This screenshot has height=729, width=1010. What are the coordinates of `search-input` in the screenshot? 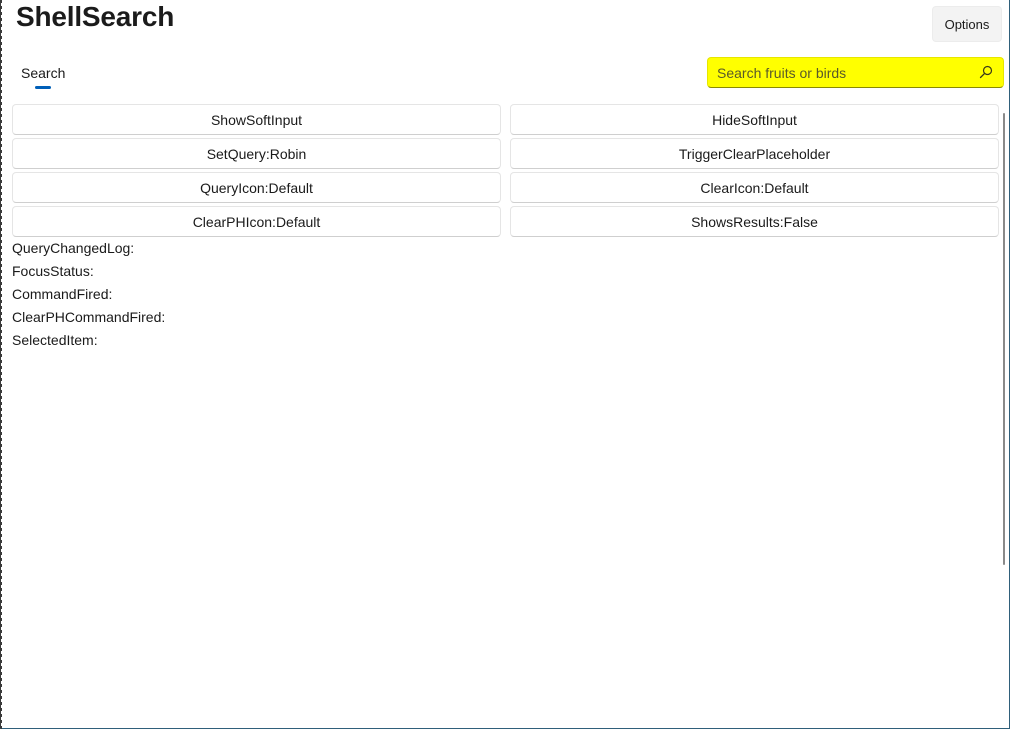 It's located at (842, 73).